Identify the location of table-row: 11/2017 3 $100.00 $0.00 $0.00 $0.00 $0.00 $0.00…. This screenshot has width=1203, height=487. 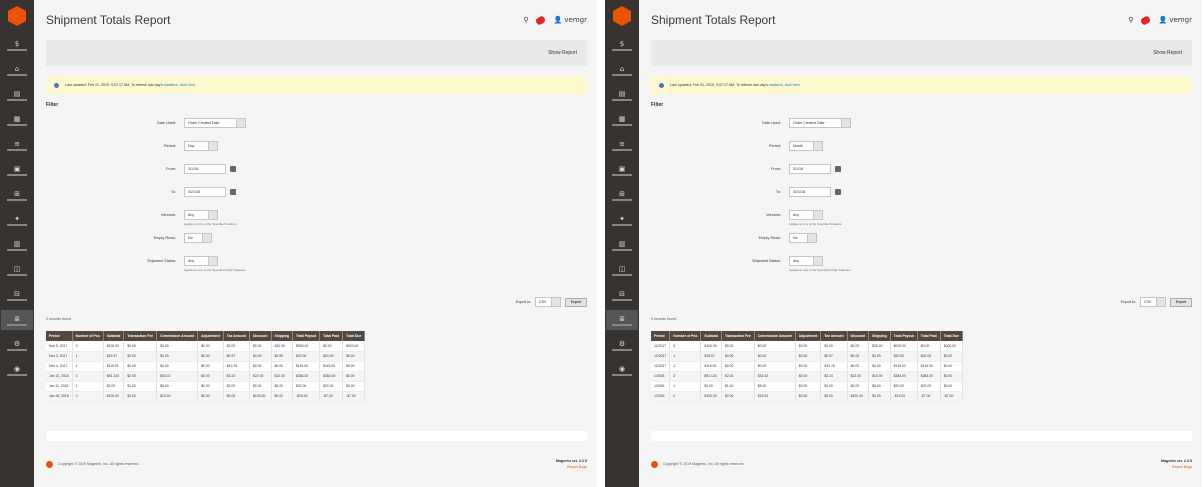
(807, 346).